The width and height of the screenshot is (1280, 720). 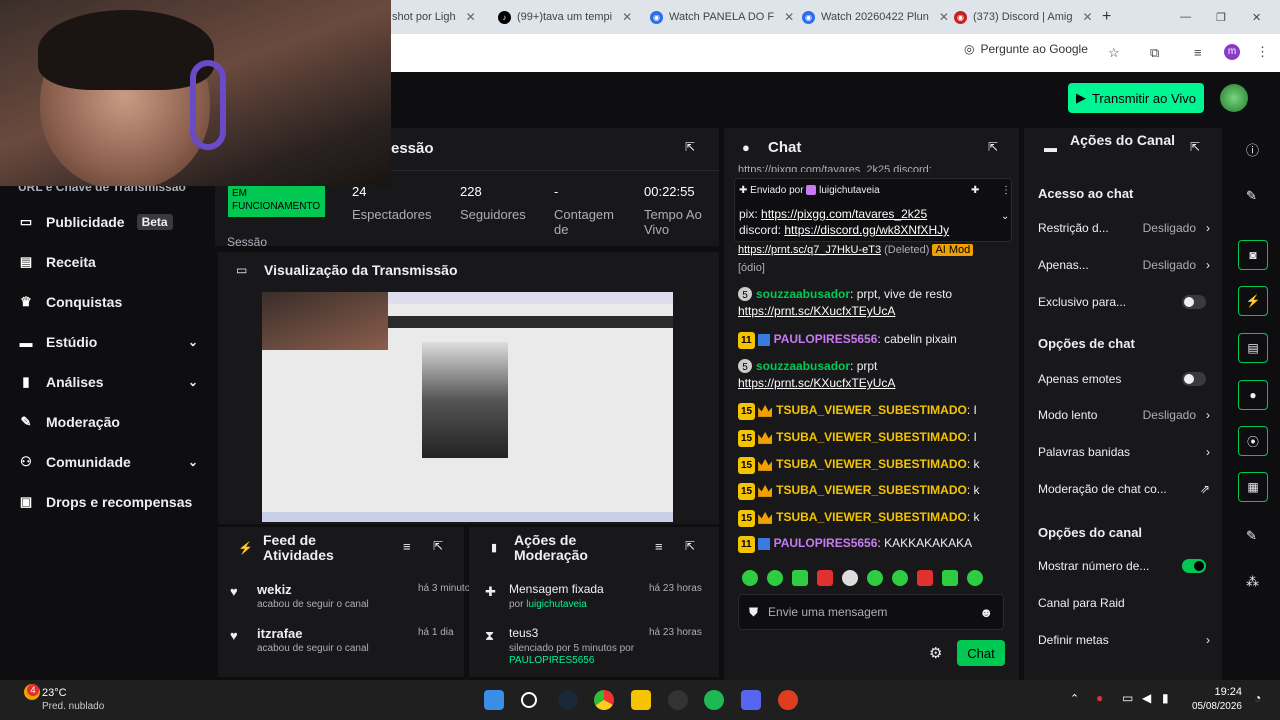 I want to click on browser-tab: shot por Ligh ✕, so click(x=434, y=17).